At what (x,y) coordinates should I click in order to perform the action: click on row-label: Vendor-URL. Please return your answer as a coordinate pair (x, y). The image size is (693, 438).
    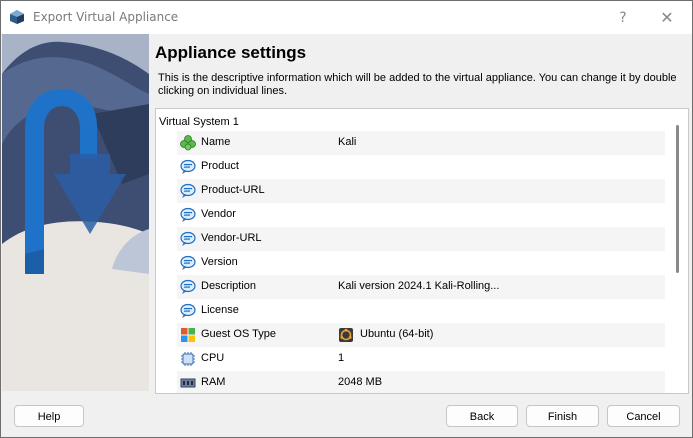
    Looking at the image, I should click on (231, 238).